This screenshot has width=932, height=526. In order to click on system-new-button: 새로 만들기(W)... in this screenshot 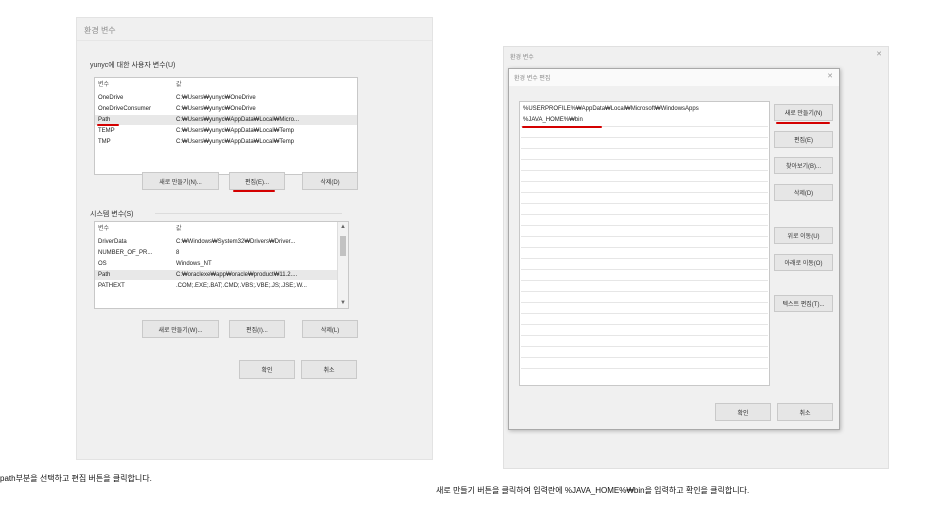, I will do `click(180, 329)`.